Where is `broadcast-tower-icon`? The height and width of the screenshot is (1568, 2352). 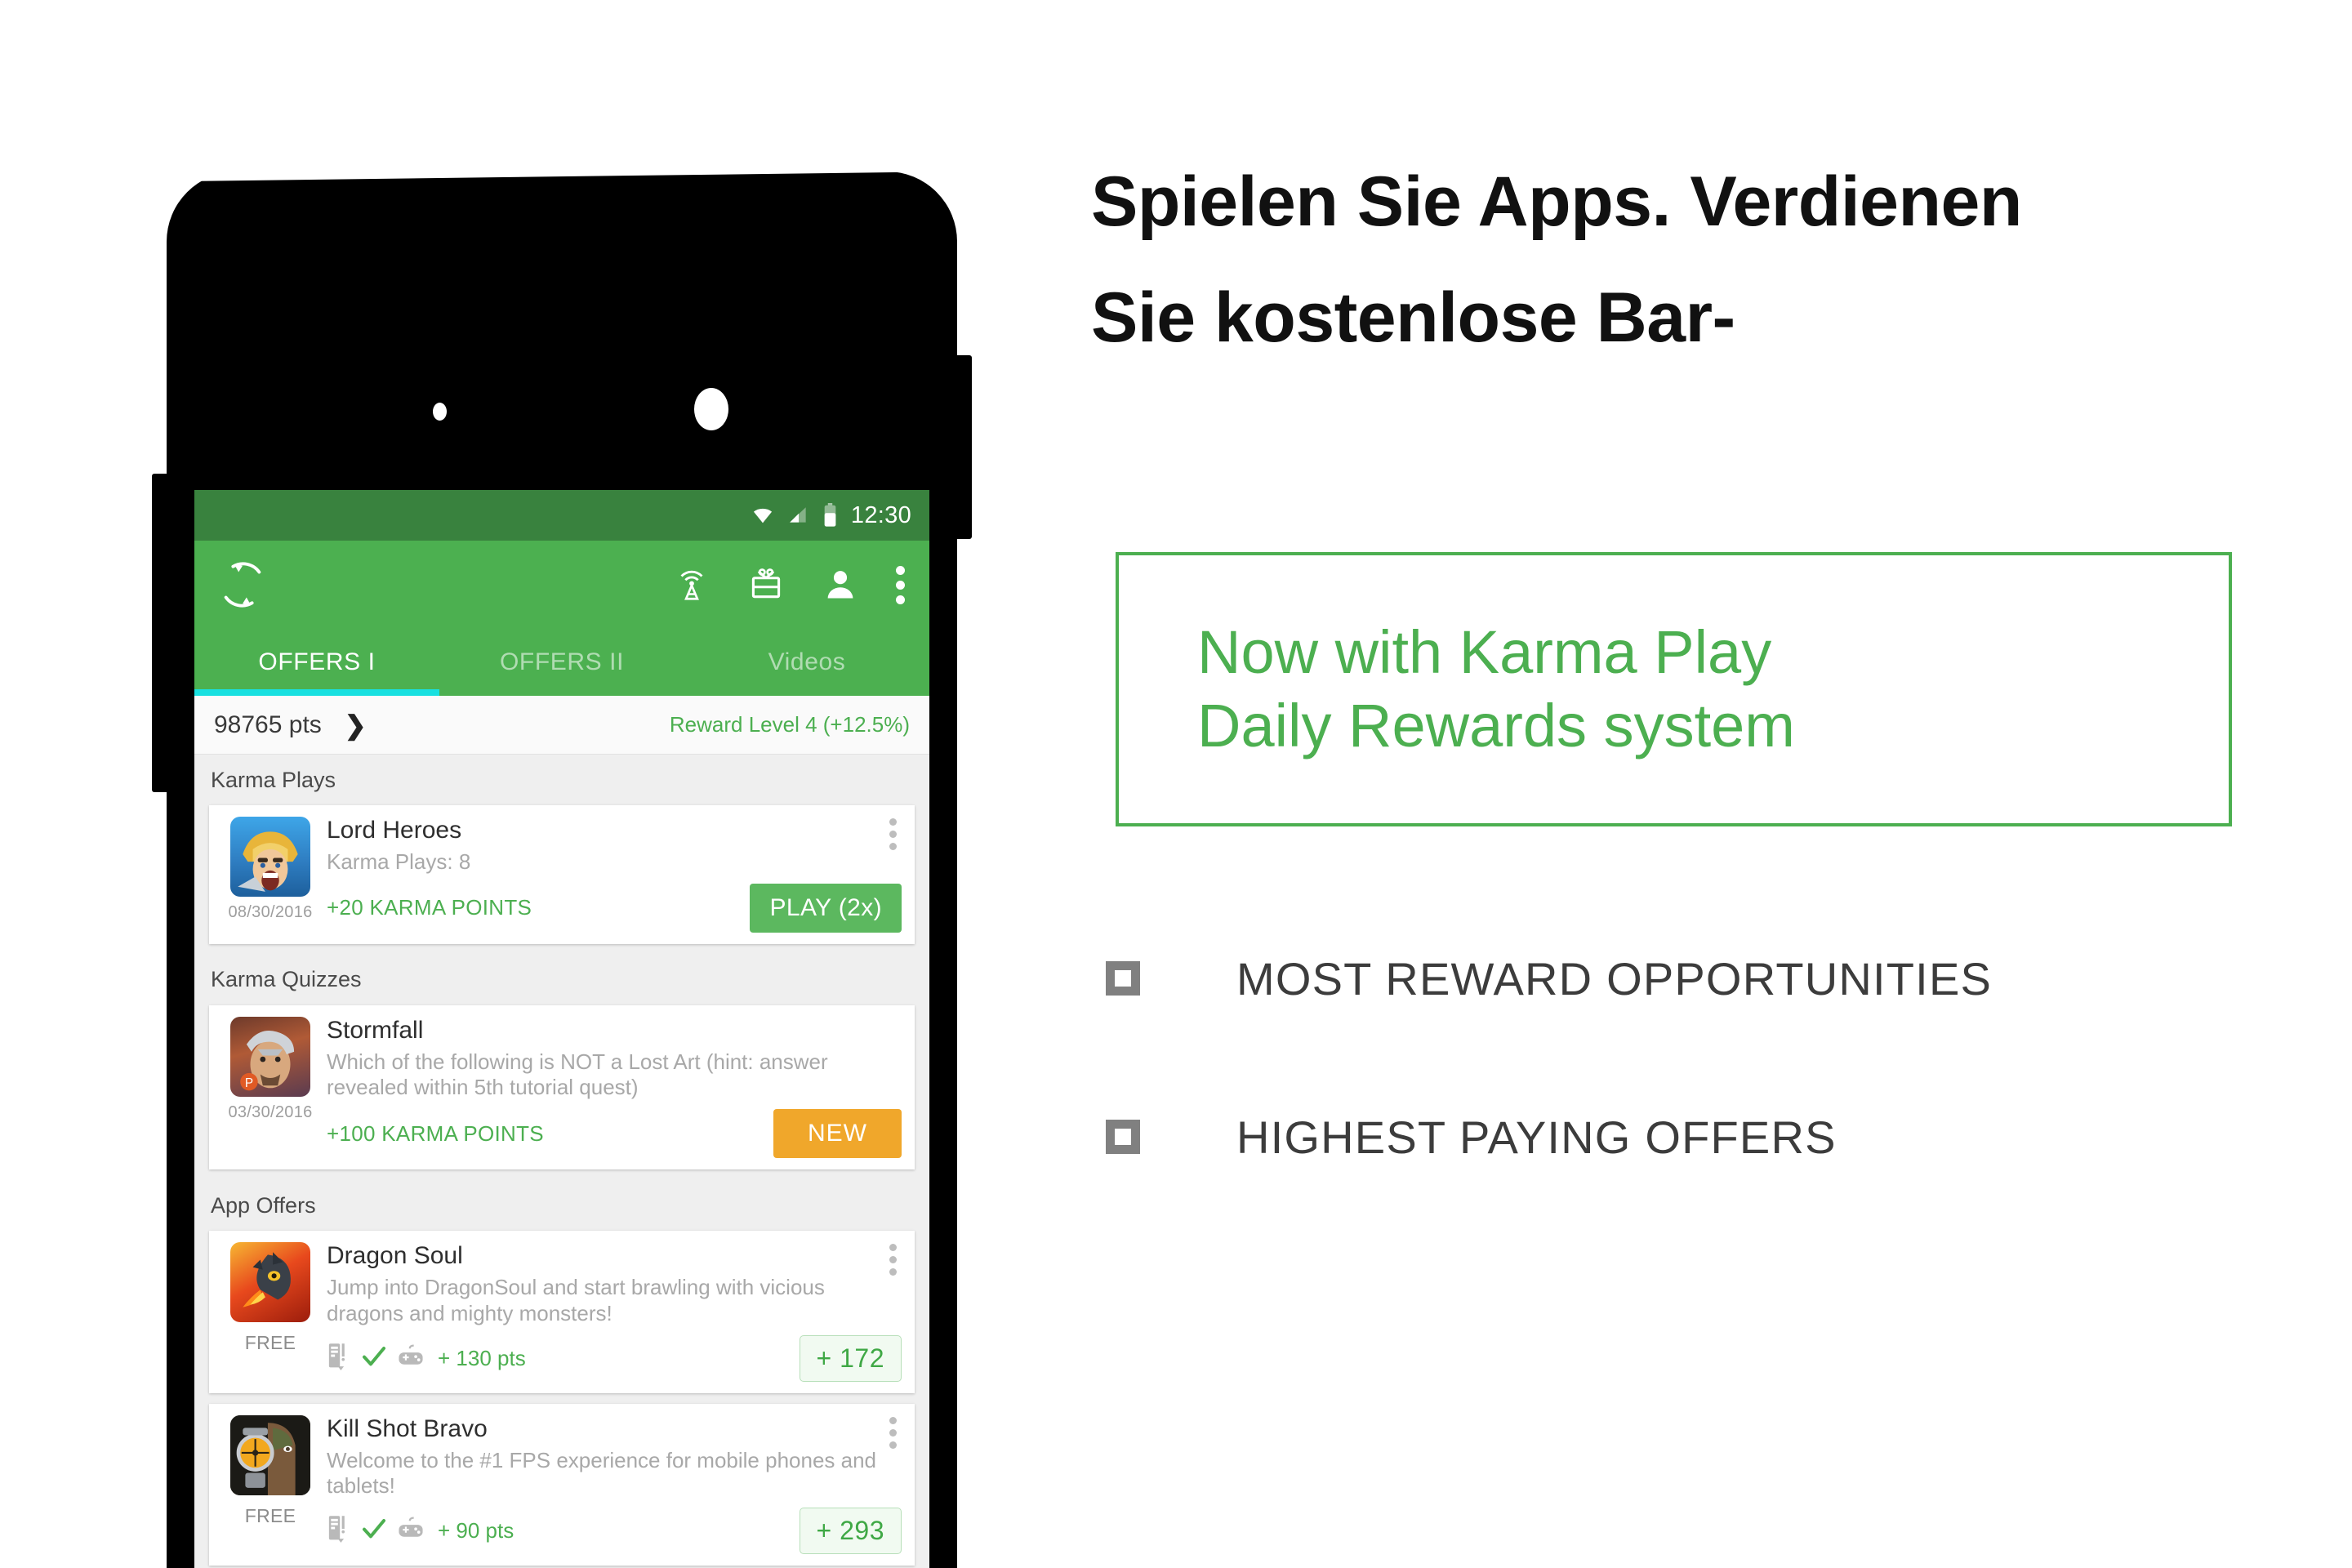
broadcast-tower-icon is located at coordinates (691, 584).